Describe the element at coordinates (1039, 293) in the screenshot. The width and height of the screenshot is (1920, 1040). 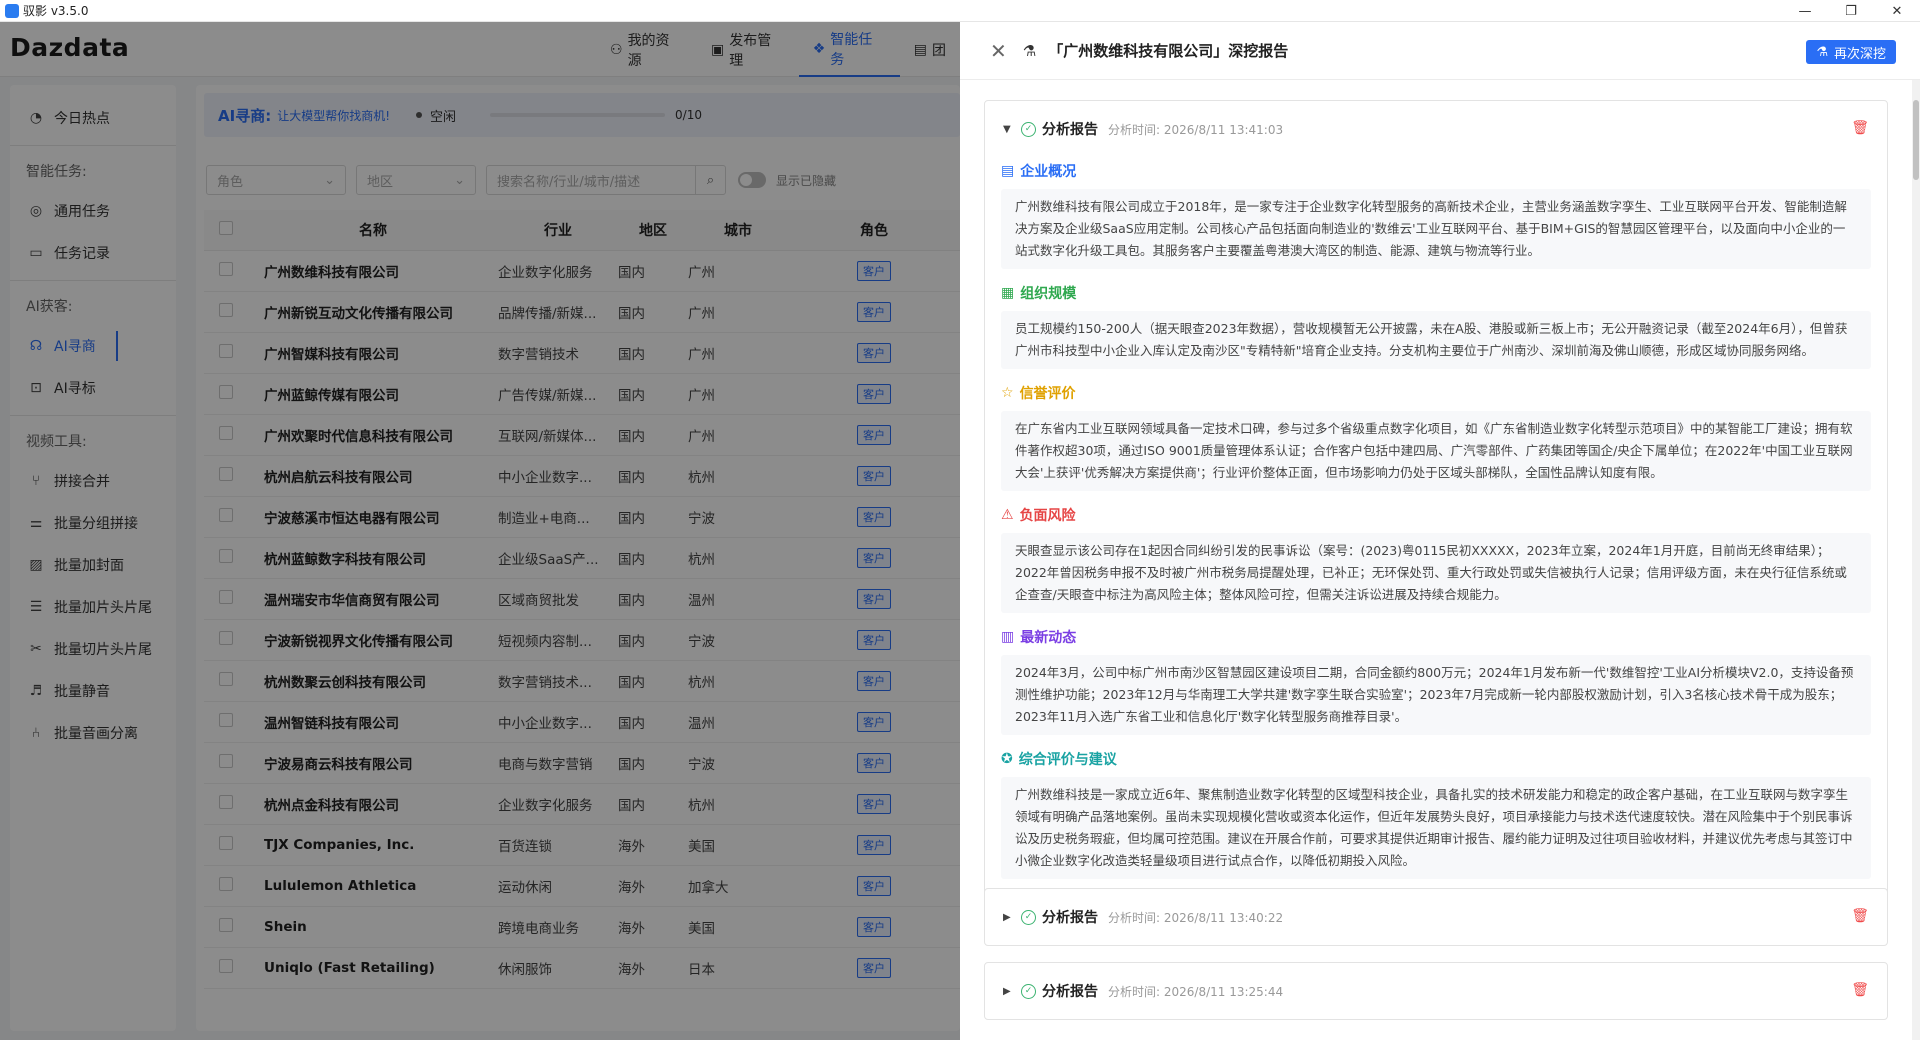
I see `section-heading: ▦ 组织规模` at that location.